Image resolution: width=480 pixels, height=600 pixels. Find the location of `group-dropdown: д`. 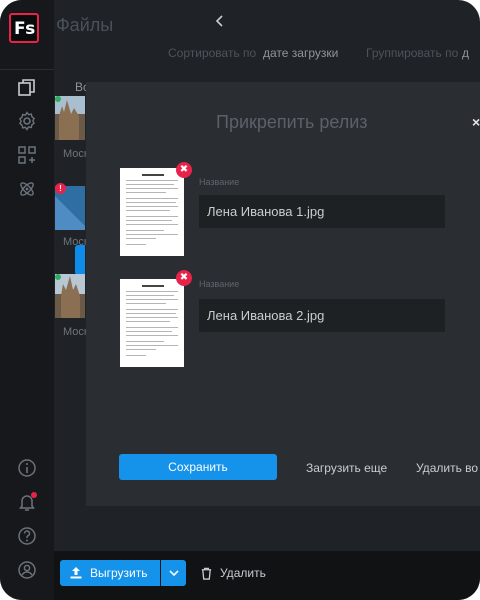

group-dropdown: д is located at coordinates (465, 53).